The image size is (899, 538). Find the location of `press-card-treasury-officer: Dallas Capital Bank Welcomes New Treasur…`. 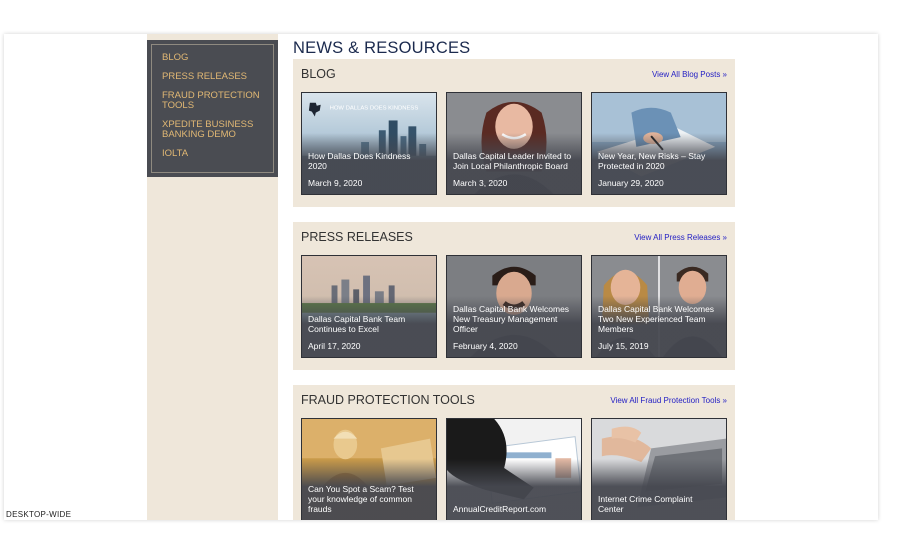

press-card-treasury-officer: Dallas Capital Bank Welcomes New Treasur… is located at coordinates (514, 306).